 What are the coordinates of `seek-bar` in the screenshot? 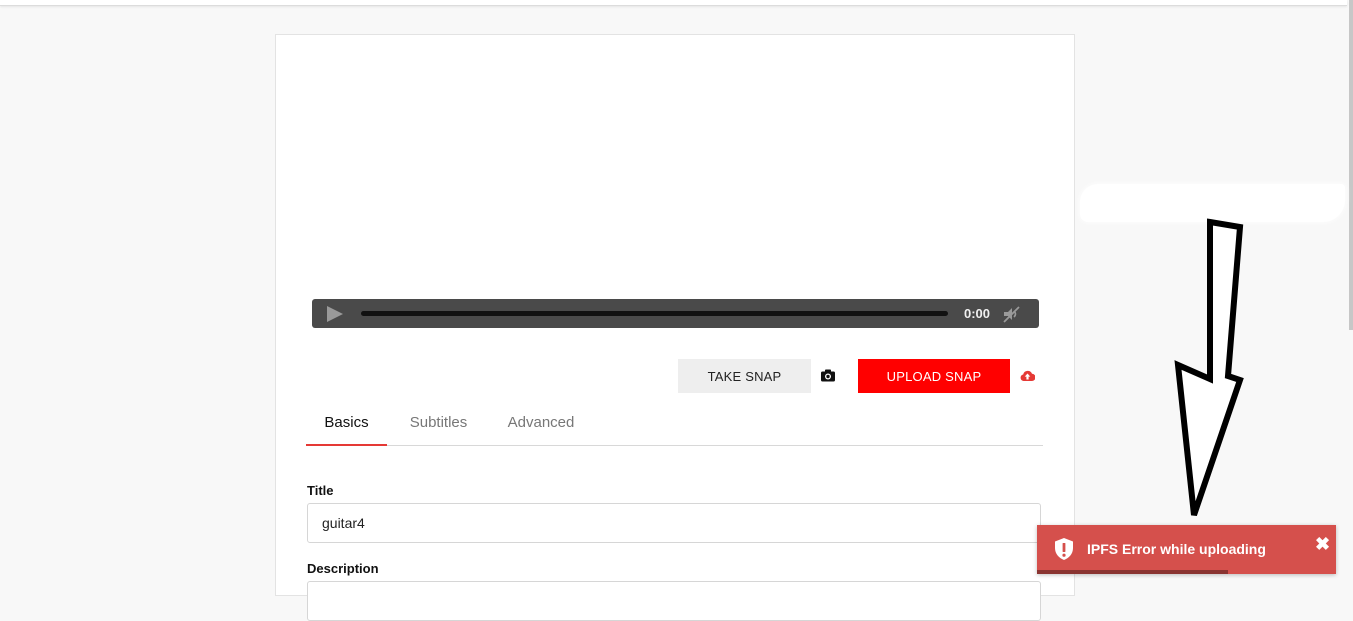 It's located at (654, 313).